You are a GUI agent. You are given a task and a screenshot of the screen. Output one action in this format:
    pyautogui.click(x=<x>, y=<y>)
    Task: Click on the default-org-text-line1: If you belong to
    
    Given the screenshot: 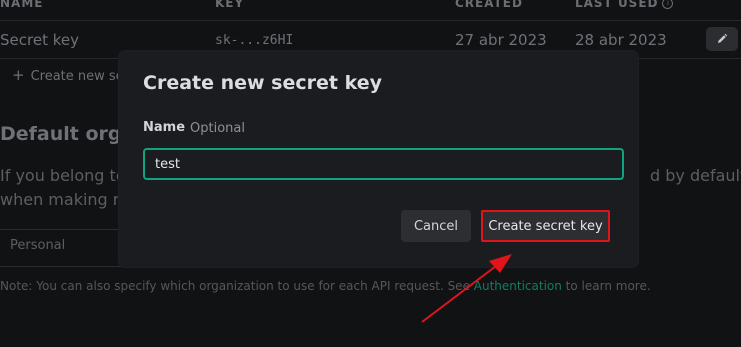 What is the action you would take?
    pyautogui.click(x=63, y=175)
    